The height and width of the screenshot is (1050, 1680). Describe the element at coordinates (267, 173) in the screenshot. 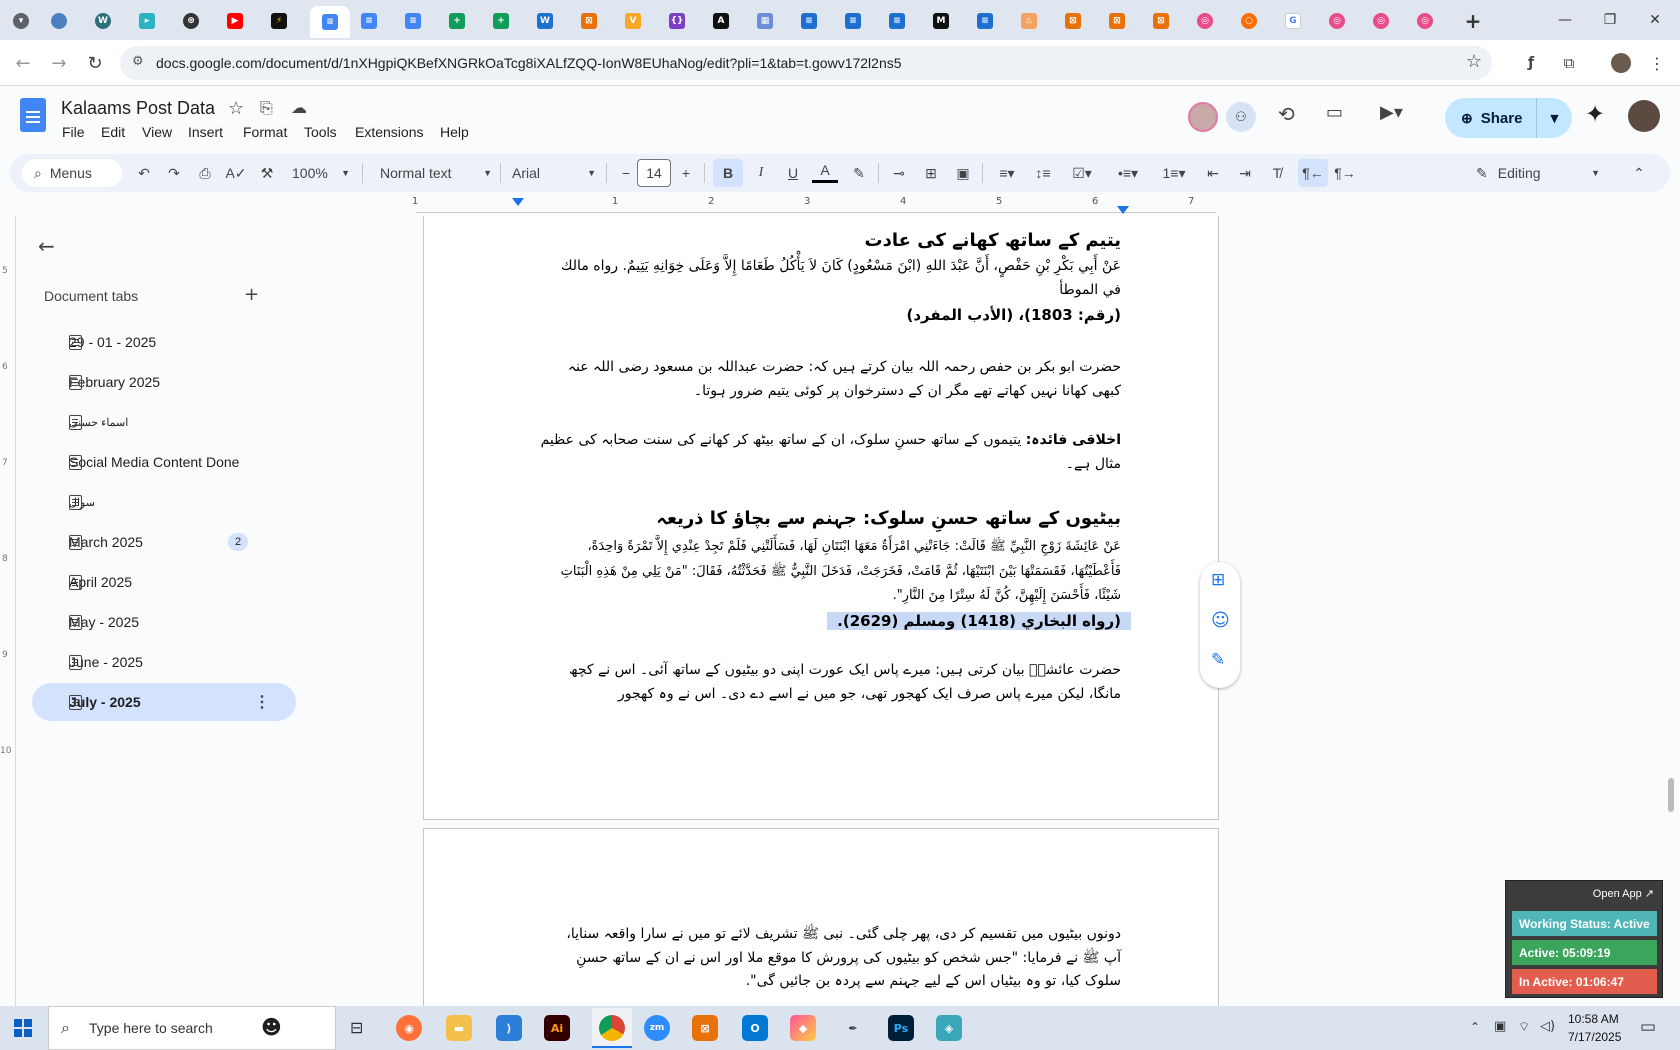

I see `paint-format-icon: ⚒` at that location.